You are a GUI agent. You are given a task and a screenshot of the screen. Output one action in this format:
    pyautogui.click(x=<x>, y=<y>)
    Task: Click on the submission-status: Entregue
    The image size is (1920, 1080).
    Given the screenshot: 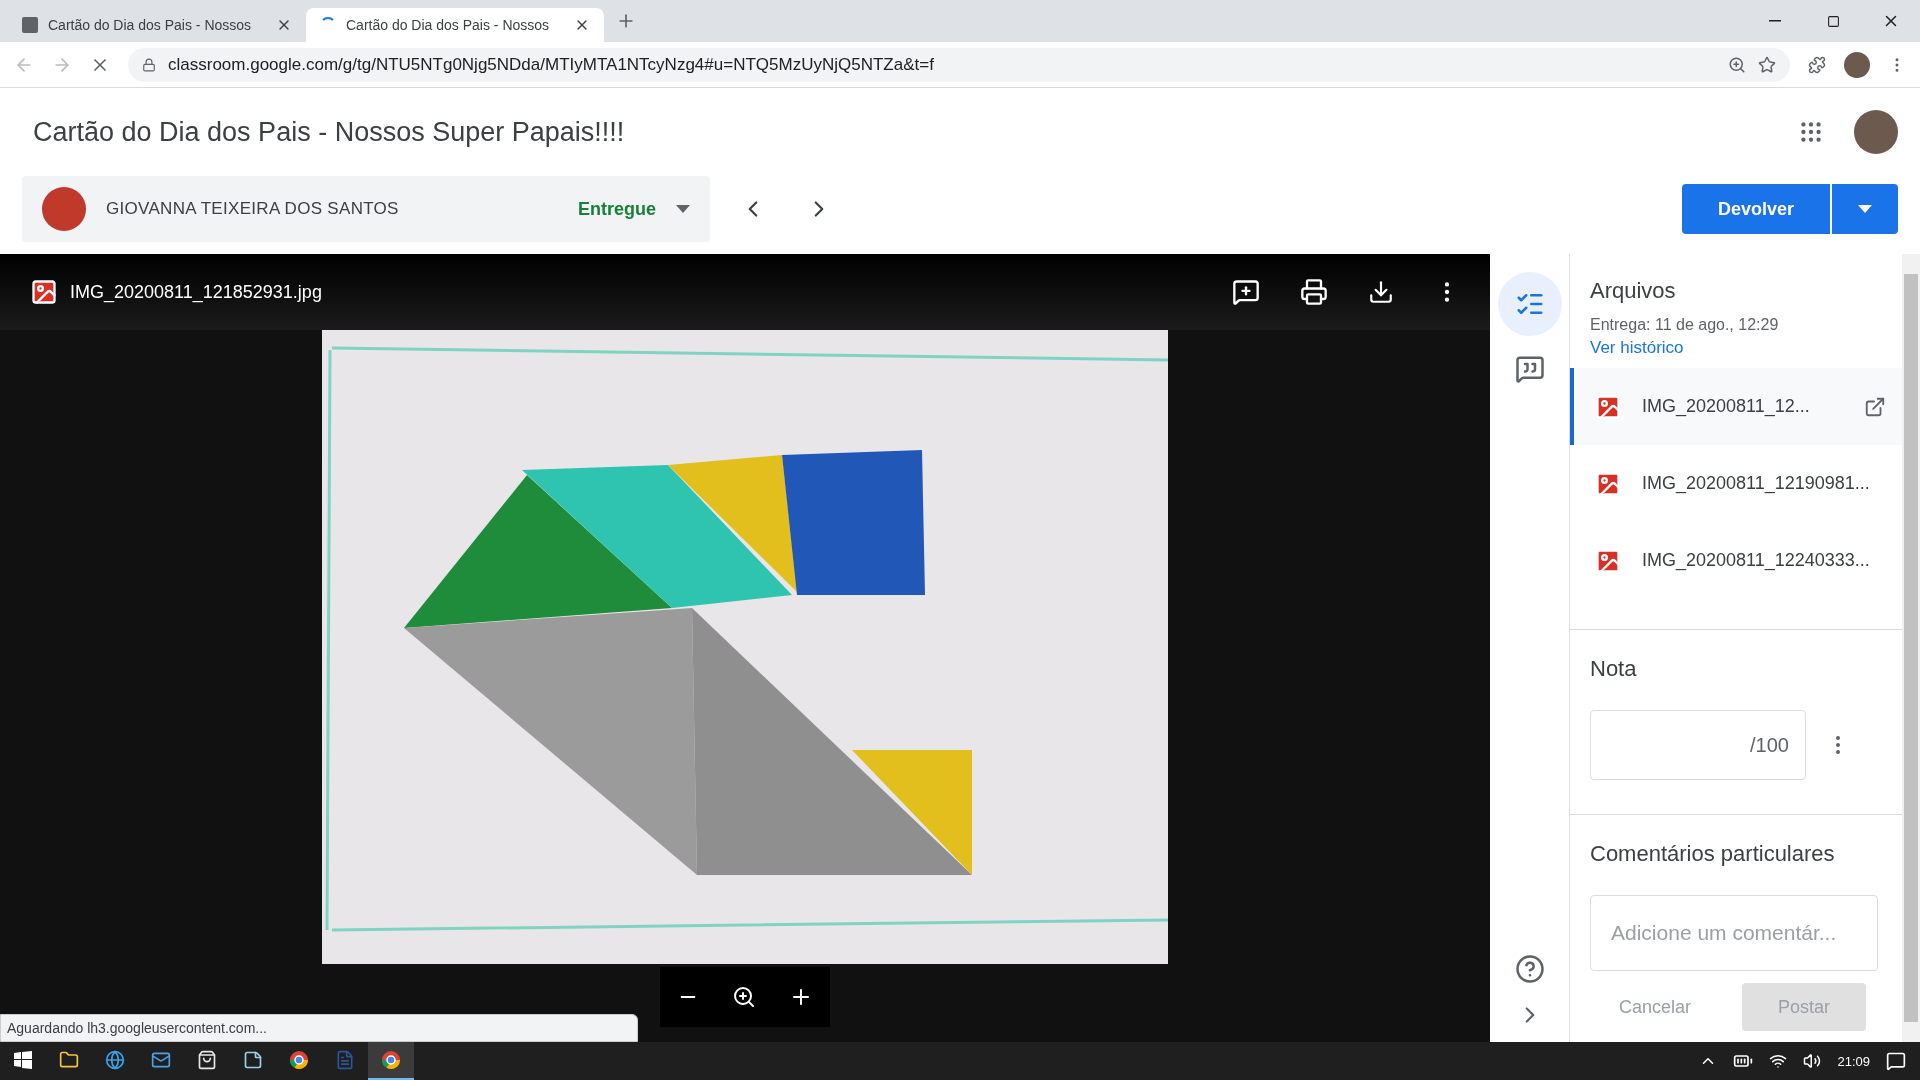 What is the action you would take?
    pyautogui.click(x=617, y=209)
    